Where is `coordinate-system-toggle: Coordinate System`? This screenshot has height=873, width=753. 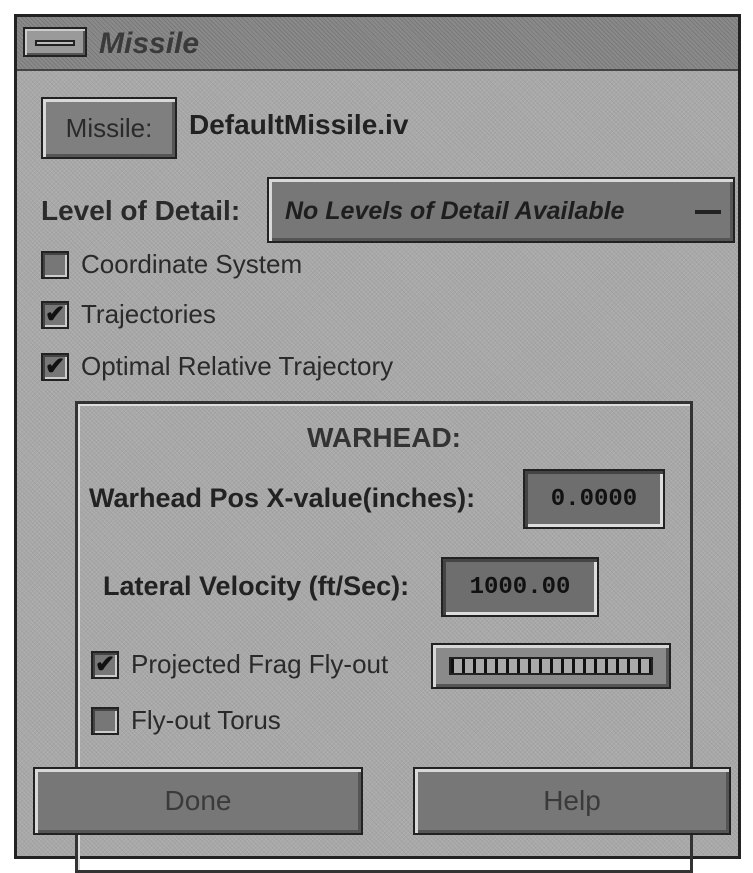
coordinate-system-toggle: Coordinate System is located at coordinates (171, 264).